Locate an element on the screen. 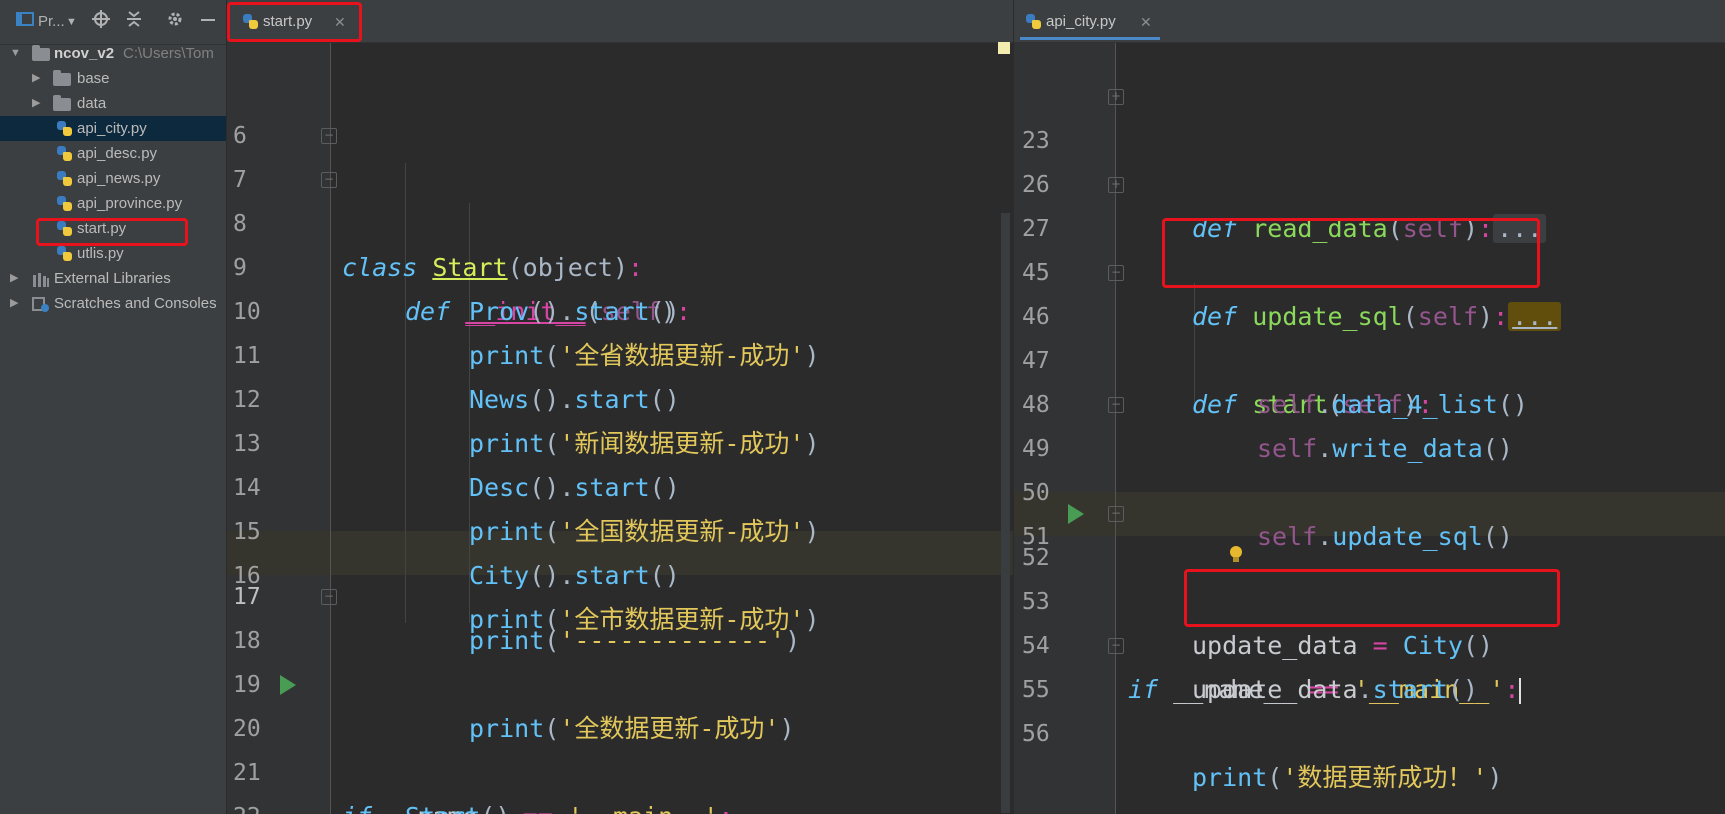 This screenshot has height=814, width=1725. annotation-highlight-start-call is located at coordinates (1372, 598).